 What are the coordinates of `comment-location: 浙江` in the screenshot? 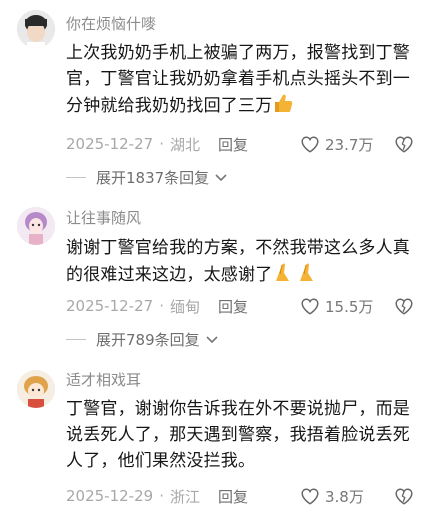 It's located at (184, 496).